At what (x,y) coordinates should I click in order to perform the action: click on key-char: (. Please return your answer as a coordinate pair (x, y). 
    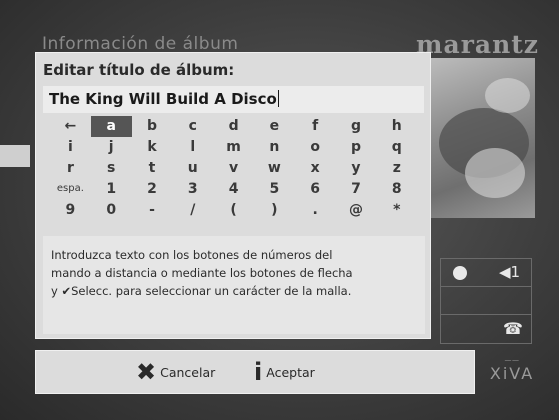
    Looking at the image, I should click on (233, 209).